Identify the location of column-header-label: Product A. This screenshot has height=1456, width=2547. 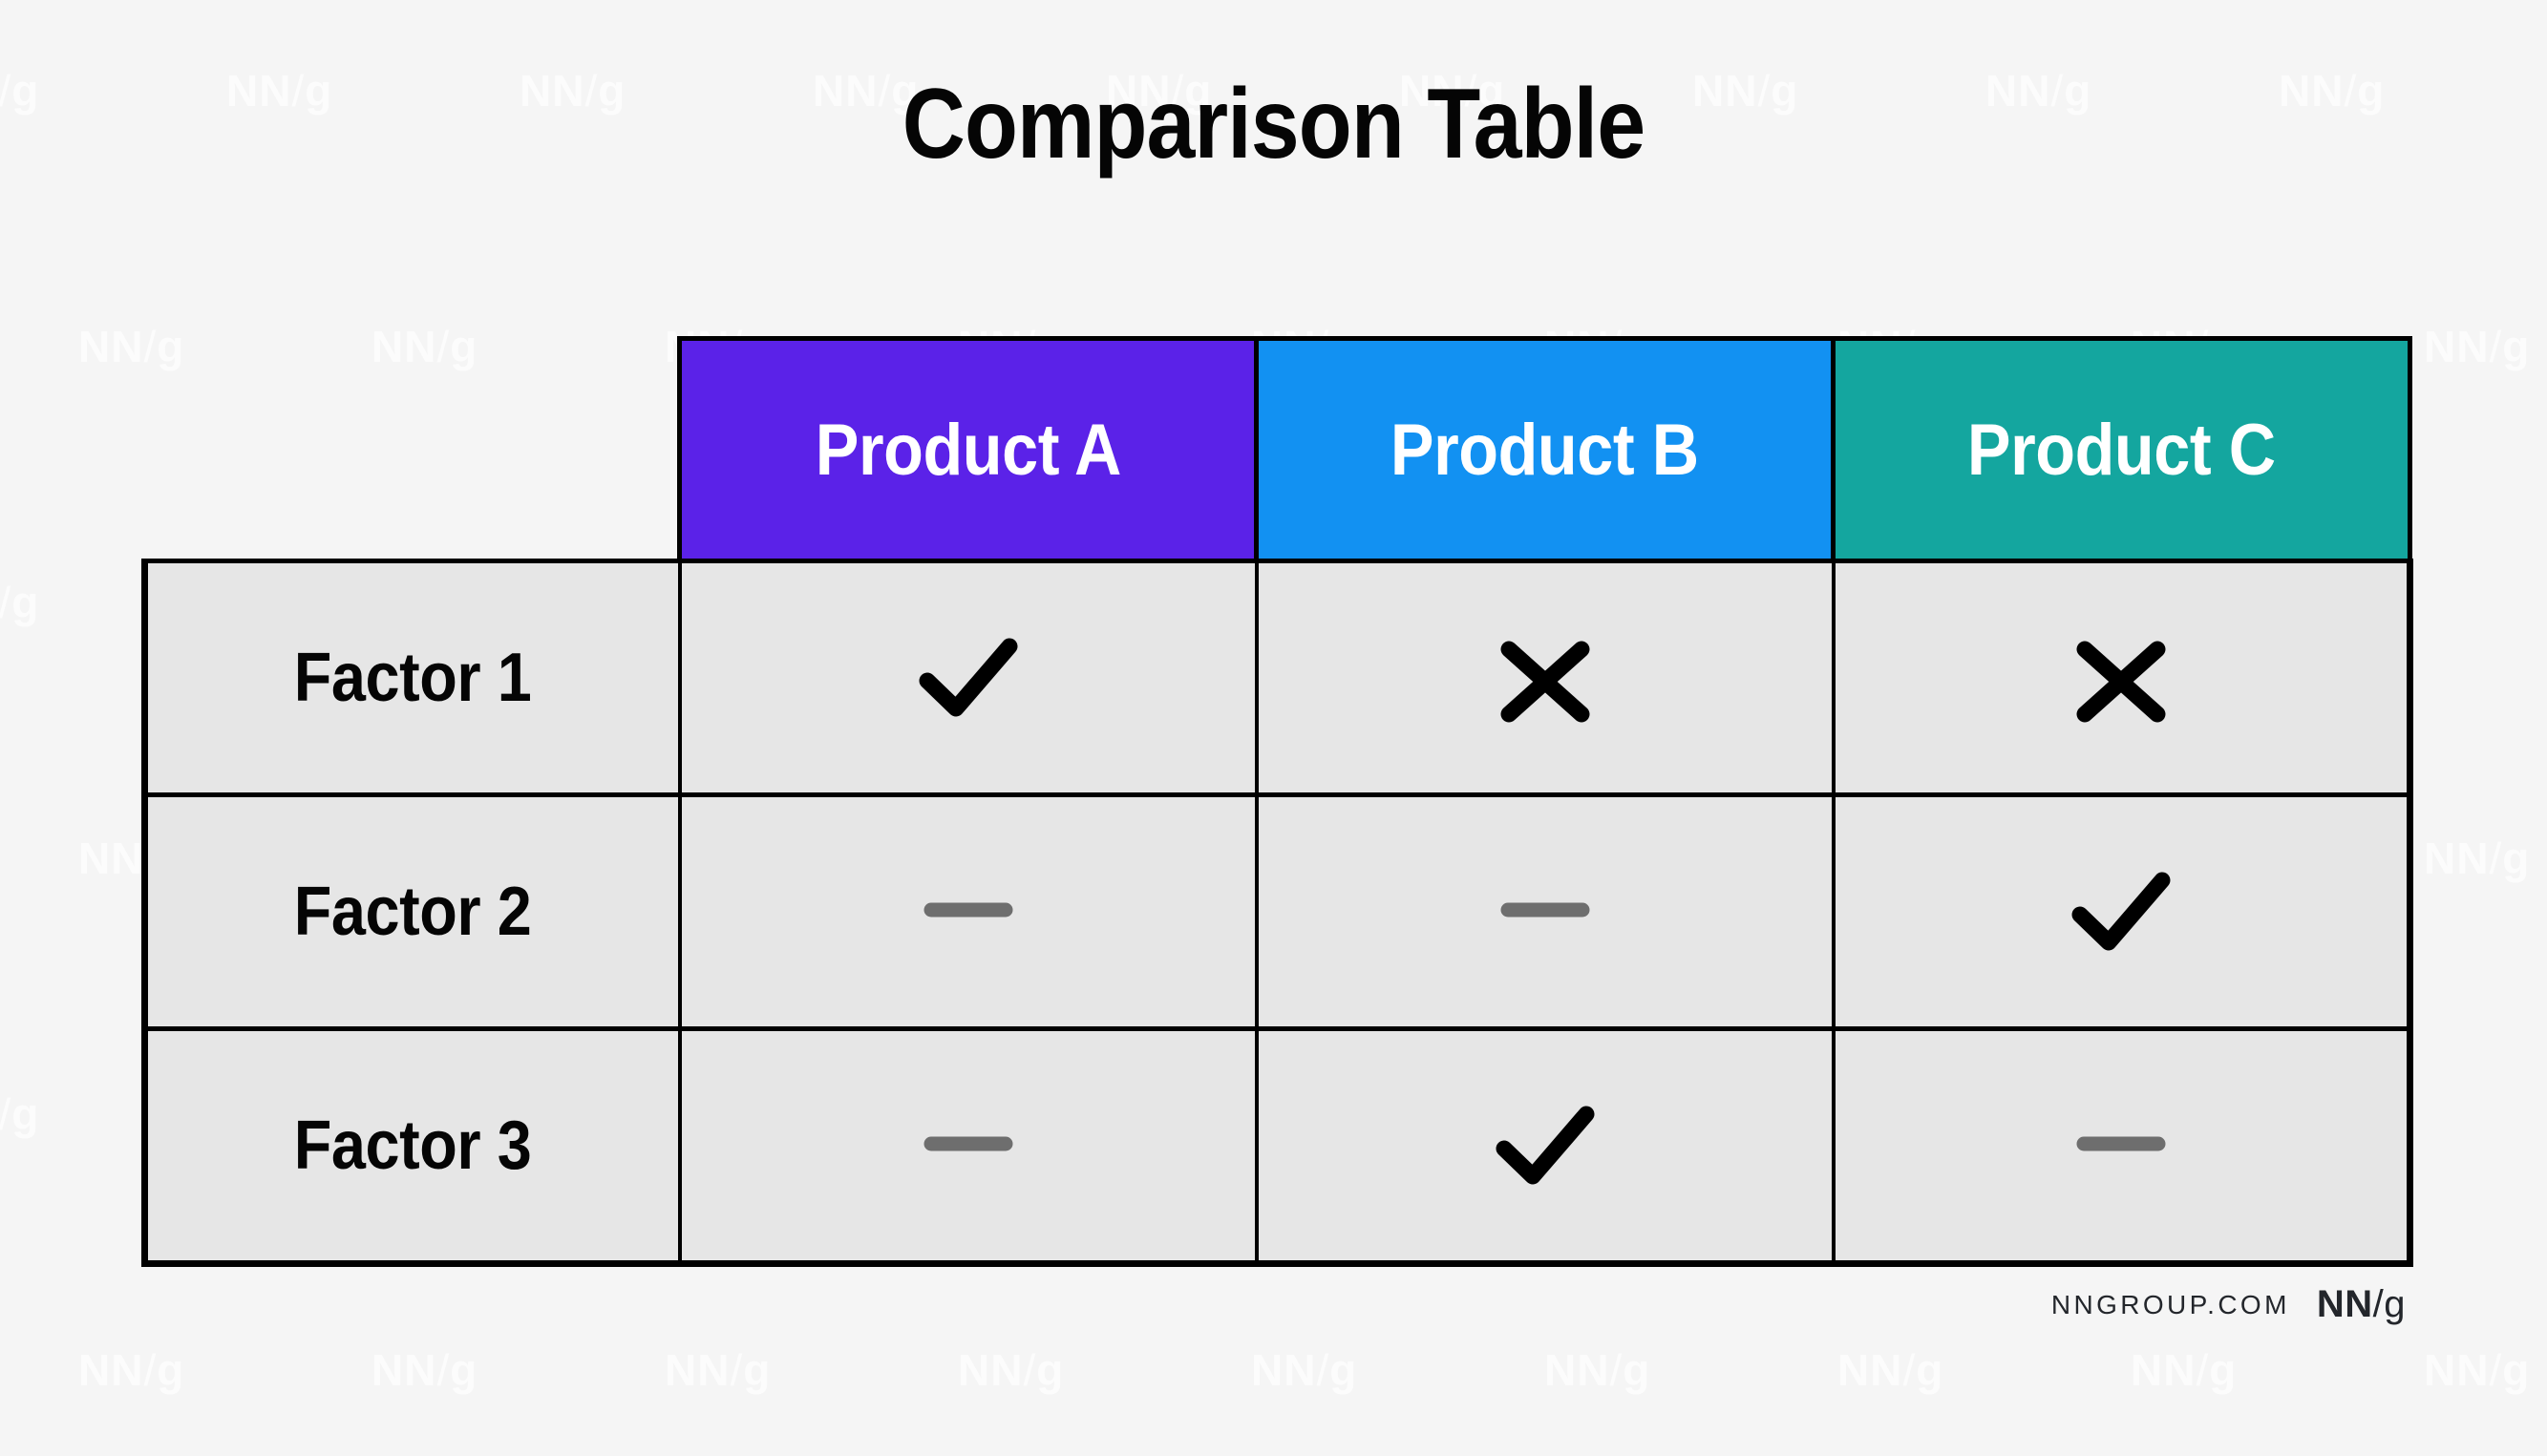
(968, 450).